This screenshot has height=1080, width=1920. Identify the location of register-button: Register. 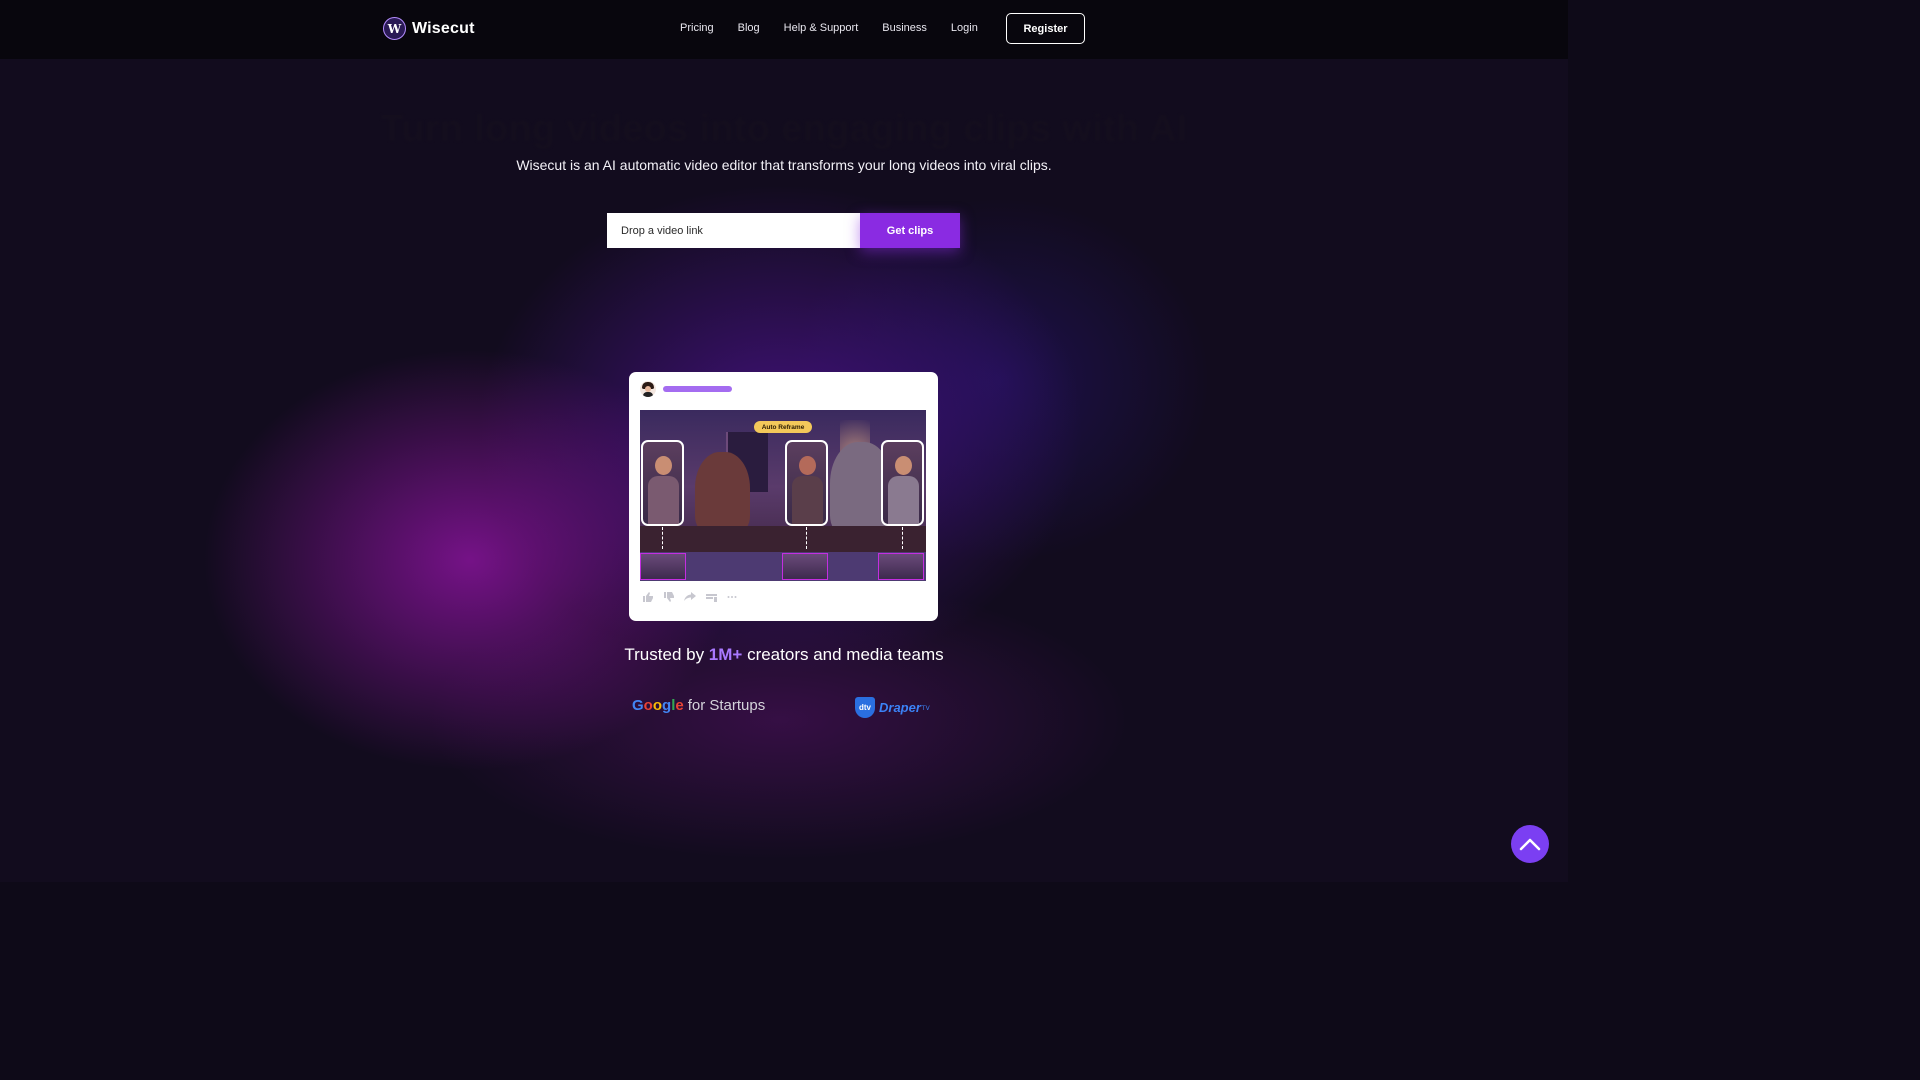
(1045, 28).